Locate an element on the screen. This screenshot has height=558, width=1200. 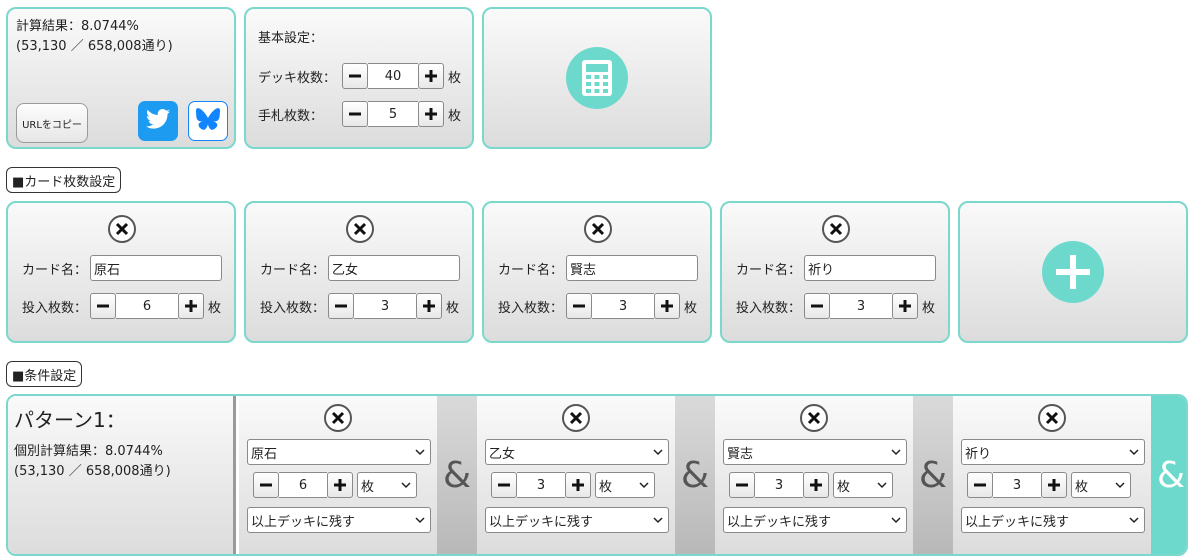
hand-increment-button is located at coordinates (431, 114).